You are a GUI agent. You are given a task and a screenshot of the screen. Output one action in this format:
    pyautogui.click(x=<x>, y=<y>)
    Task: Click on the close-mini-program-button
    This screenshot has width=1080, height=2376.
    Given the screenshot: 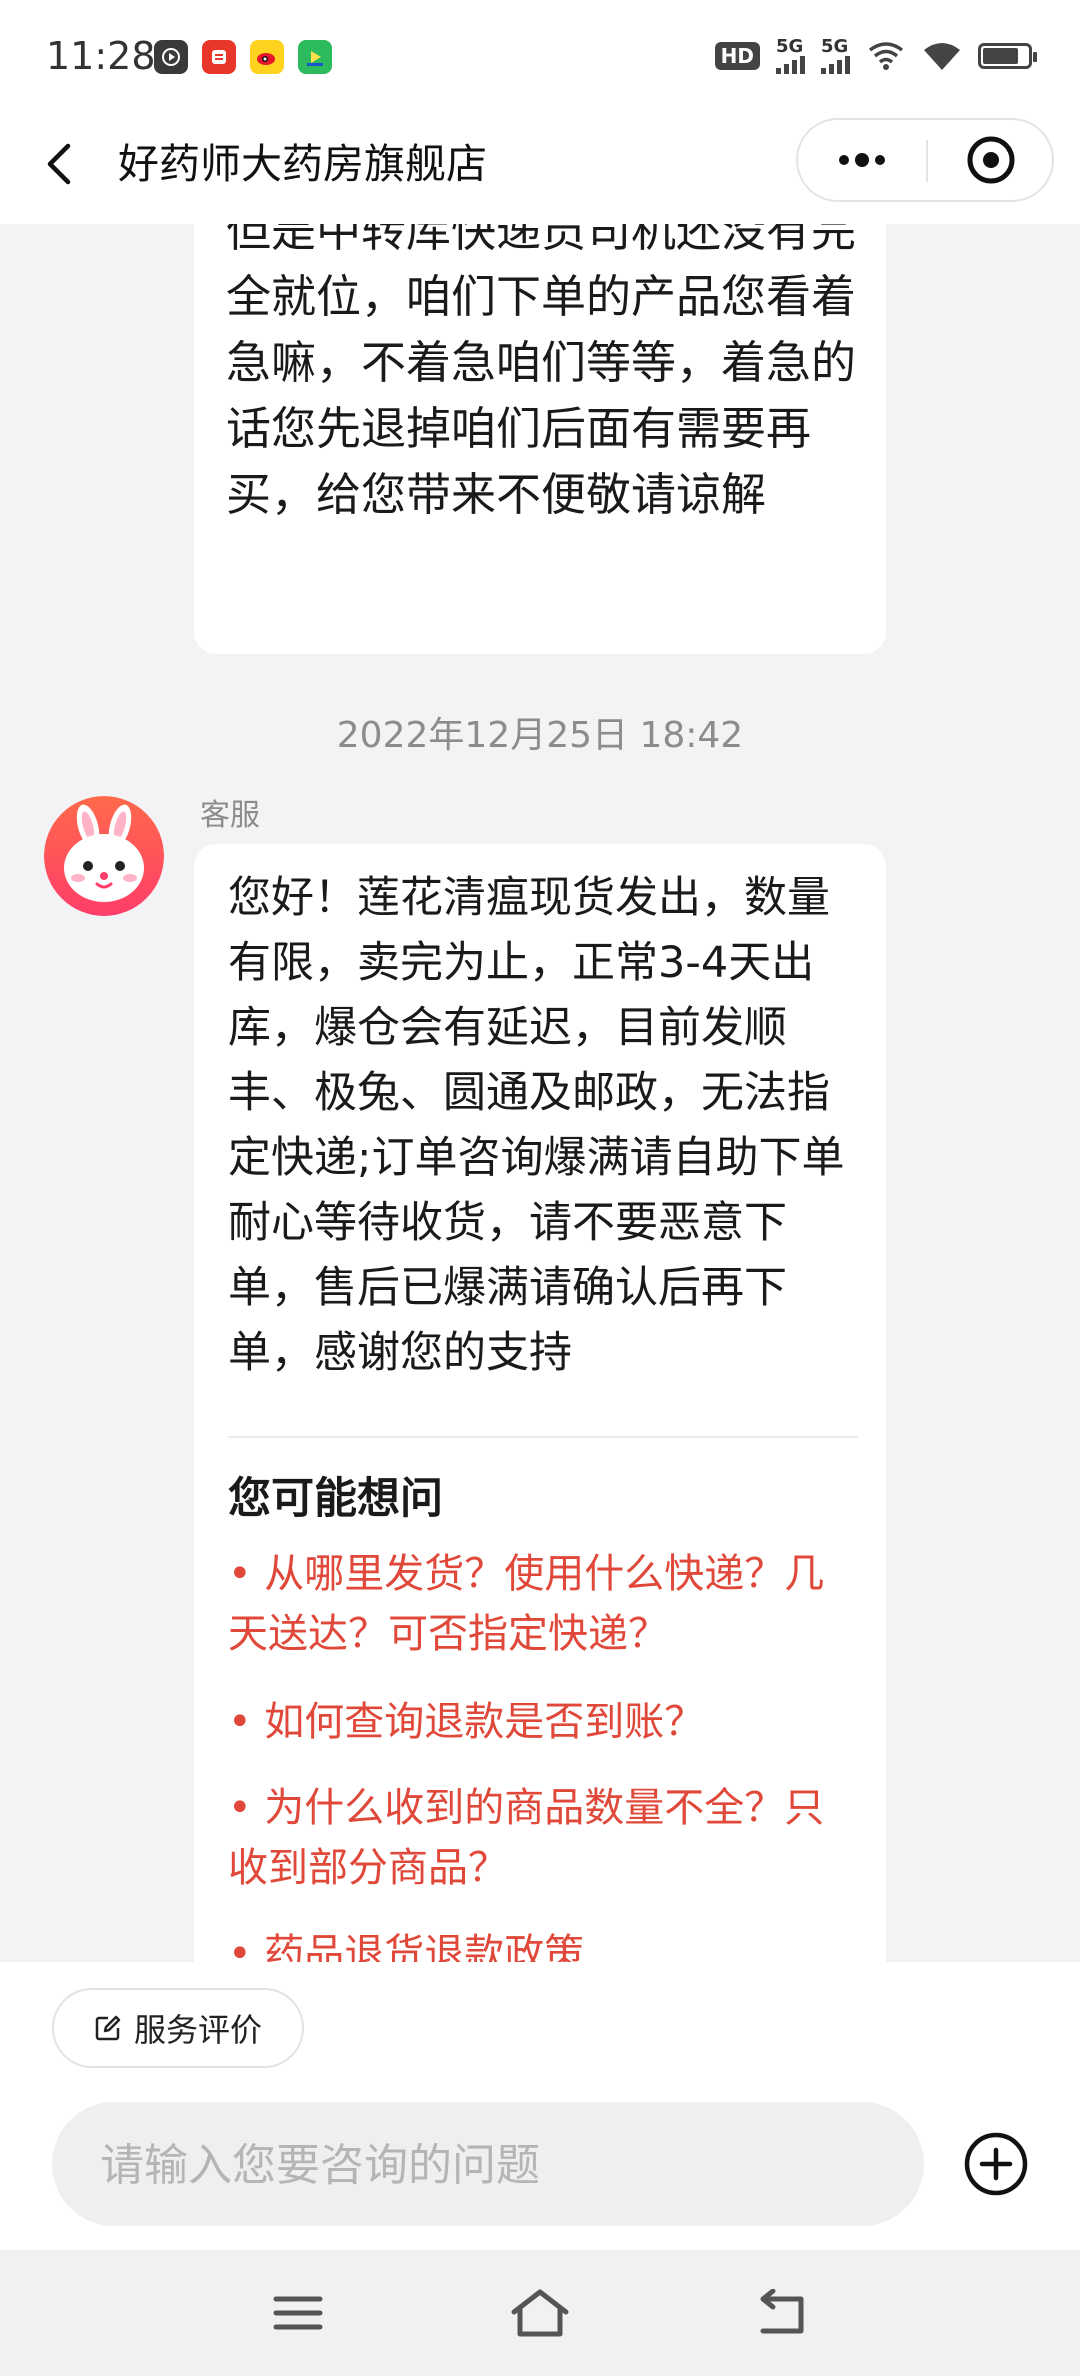 What is the action you would take?
    pyautogui.click(x=991, y=160)
    